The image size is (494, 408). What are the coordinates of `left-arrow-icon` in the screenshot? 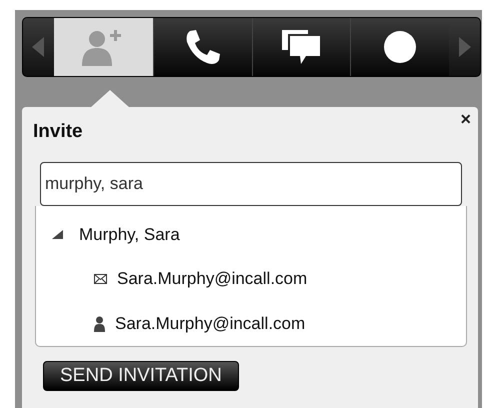 It's located at (38, 47).